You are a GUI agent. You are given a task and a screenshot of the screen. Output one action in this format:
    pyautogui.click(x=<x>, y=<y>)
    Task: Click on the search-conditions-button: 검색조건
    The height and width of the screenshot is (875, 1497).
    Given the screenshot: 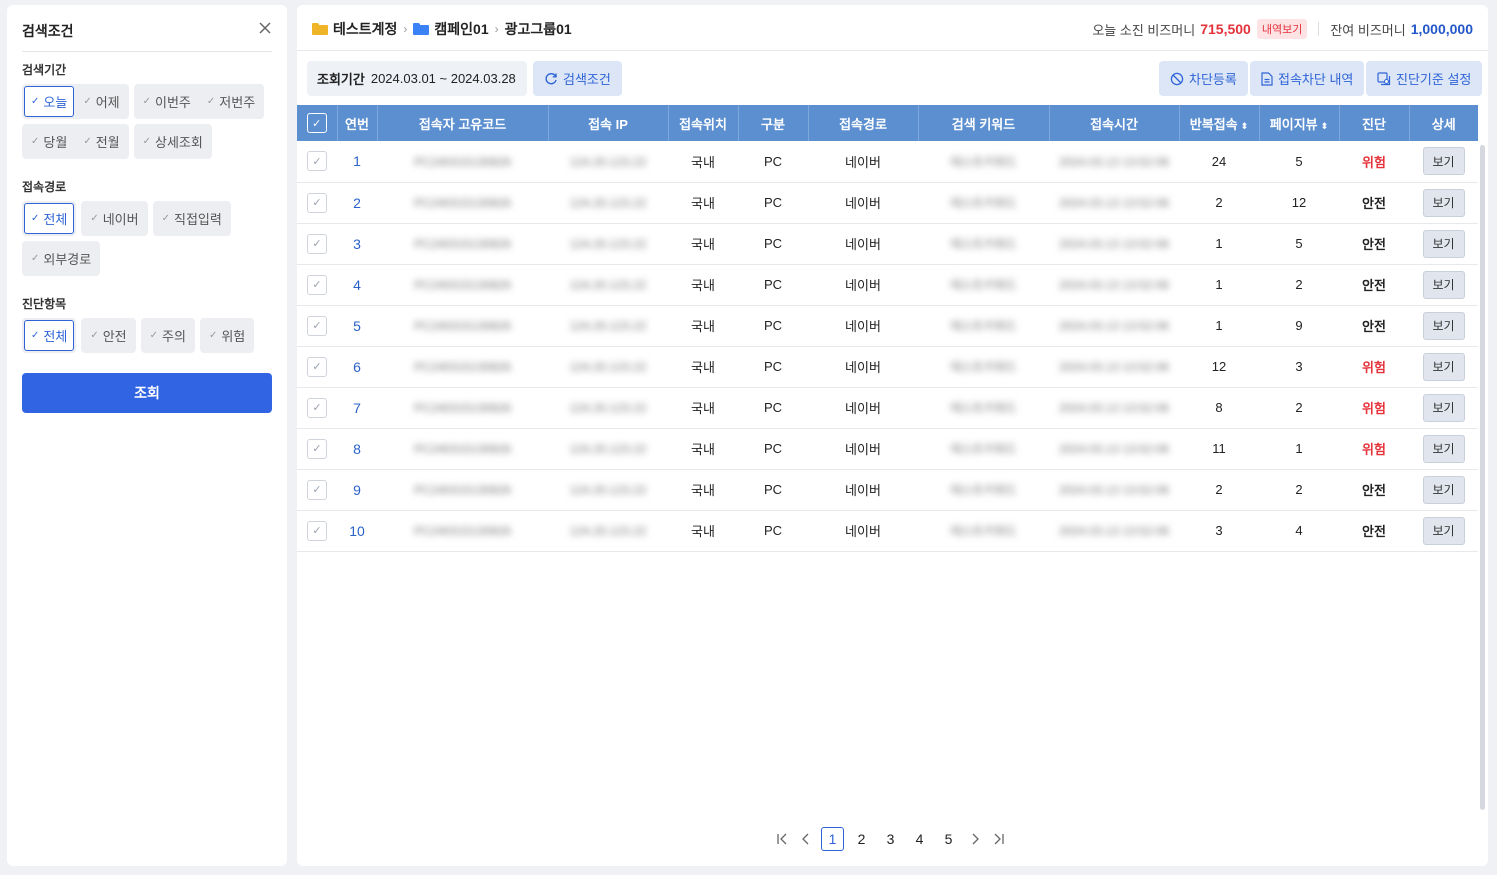 What is the action you would take?
    pyautogui.click(x=577, y=78)
    